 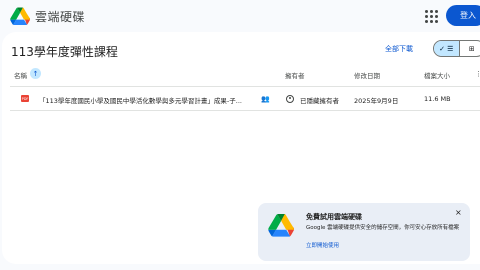 What do you see at coordinates (20, 75) in the screenshot?
I see `column-header-name: 名稱` at bounding box center [20, 75].